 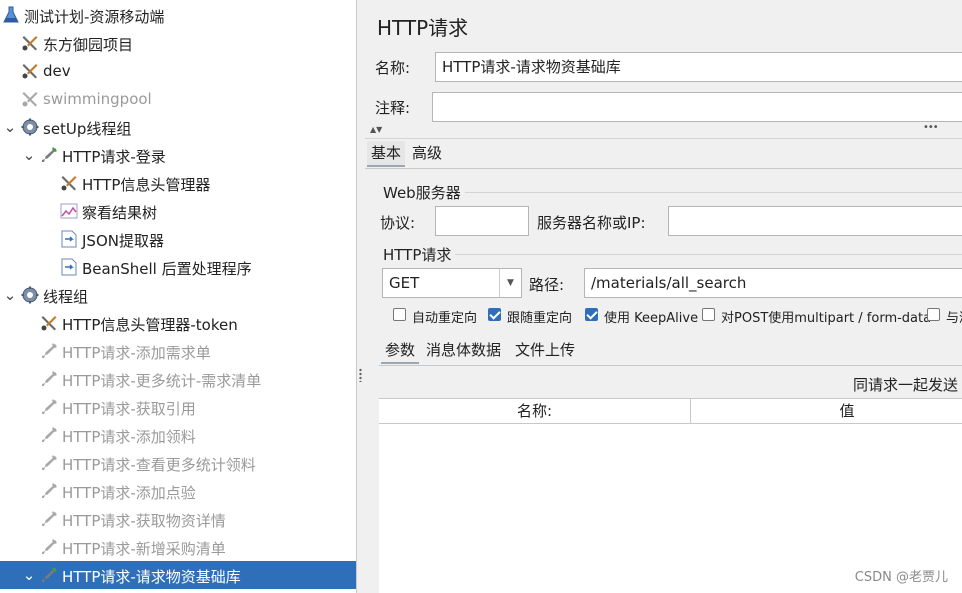 I want to click on tree-node-label: HTTP请求-添加需求单, so click(x=136, y=353).